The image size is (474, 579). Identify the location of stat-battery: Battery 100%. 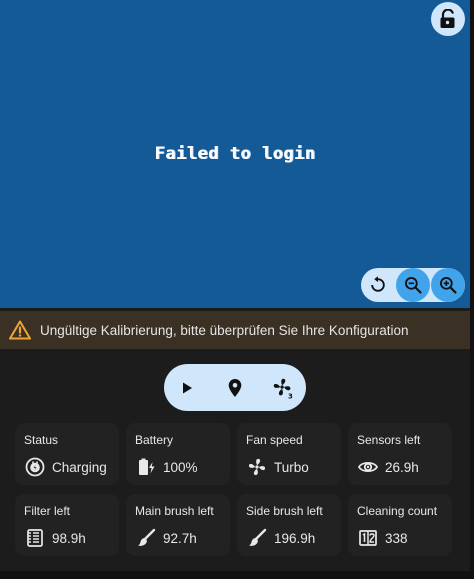
(178, 454).